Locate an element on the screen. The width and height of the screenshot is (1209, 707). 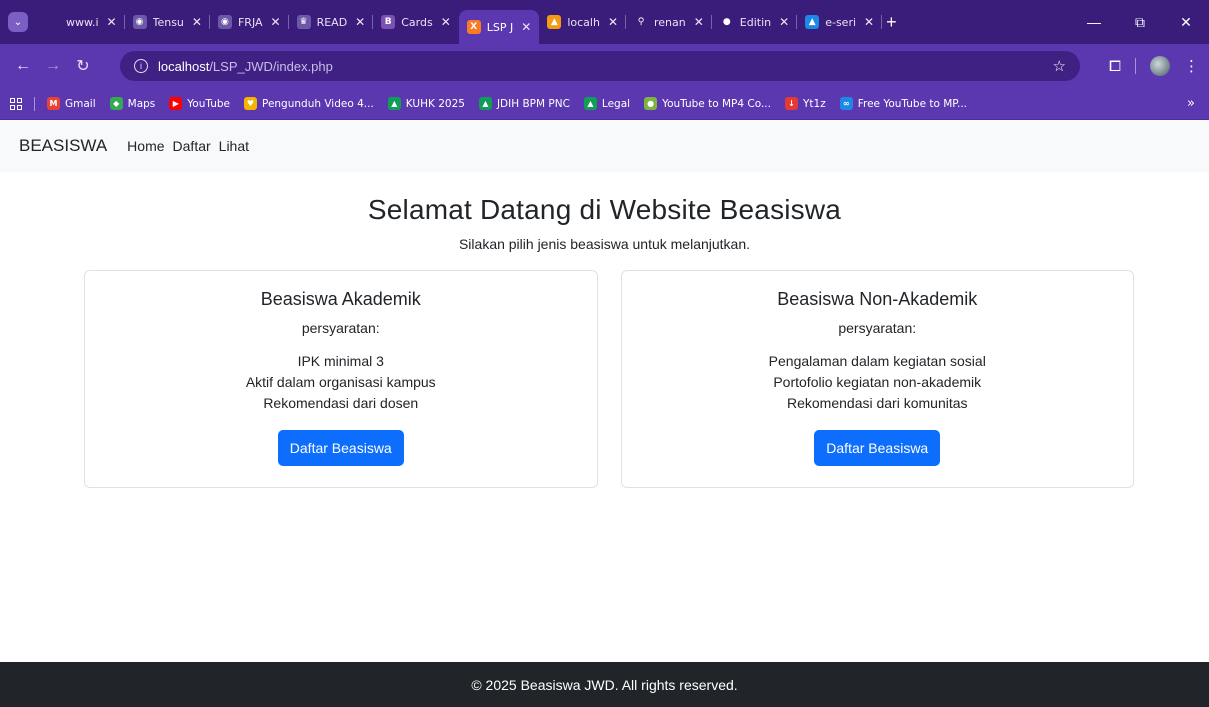
forward-arrow-icon: → is located at coordinates (53, 66).